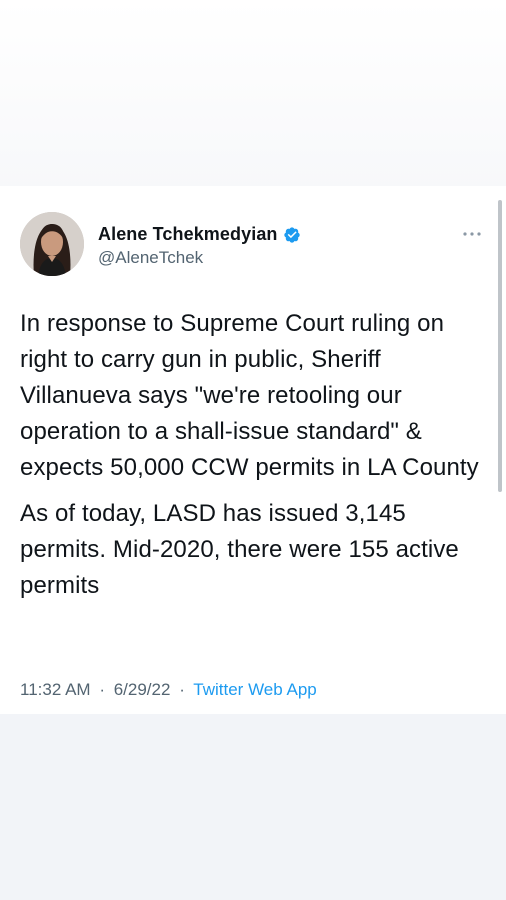 The height and width of the screenshot is (900, 506). I want to click on more-options-icon, so click(472, 234).